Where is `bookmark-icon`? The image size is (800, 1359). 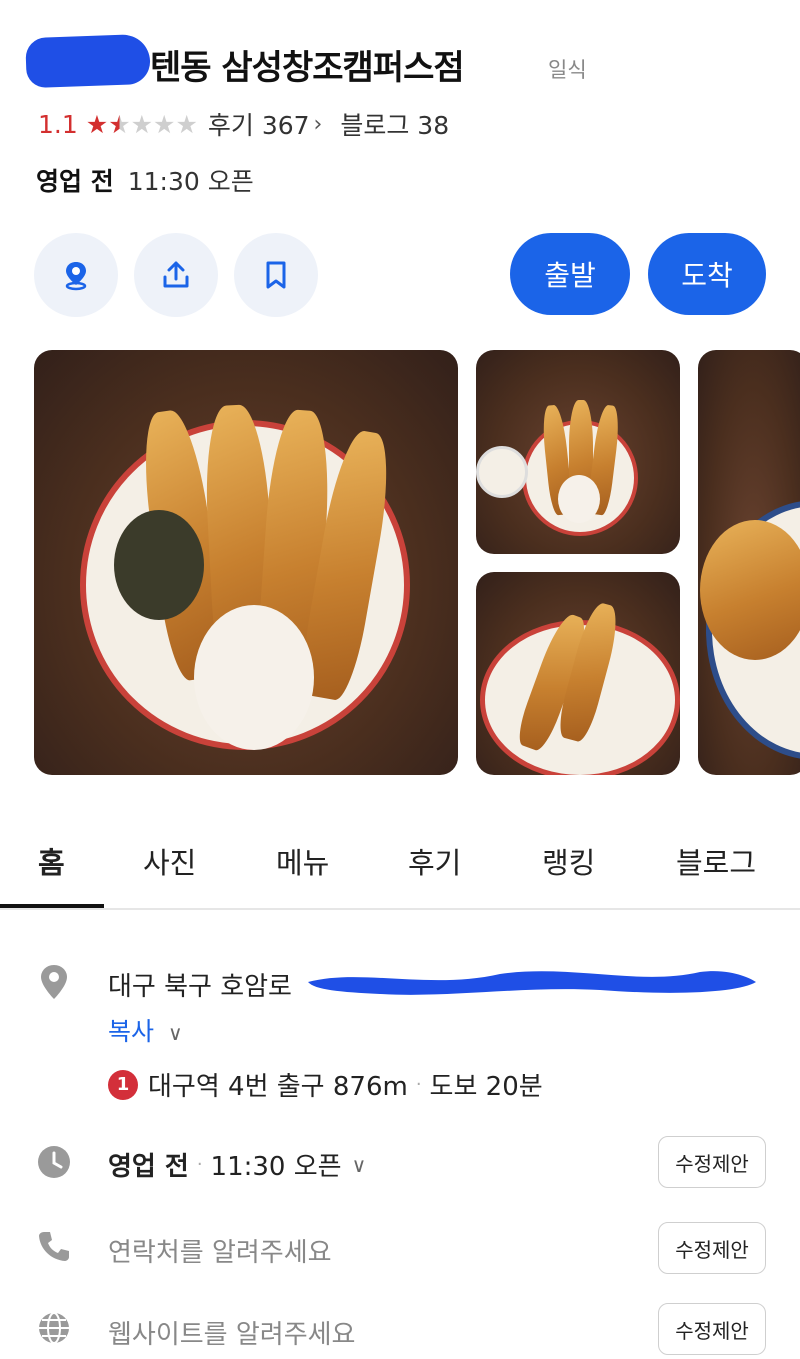
bookmark-icon is located at coordinates (276, 275).